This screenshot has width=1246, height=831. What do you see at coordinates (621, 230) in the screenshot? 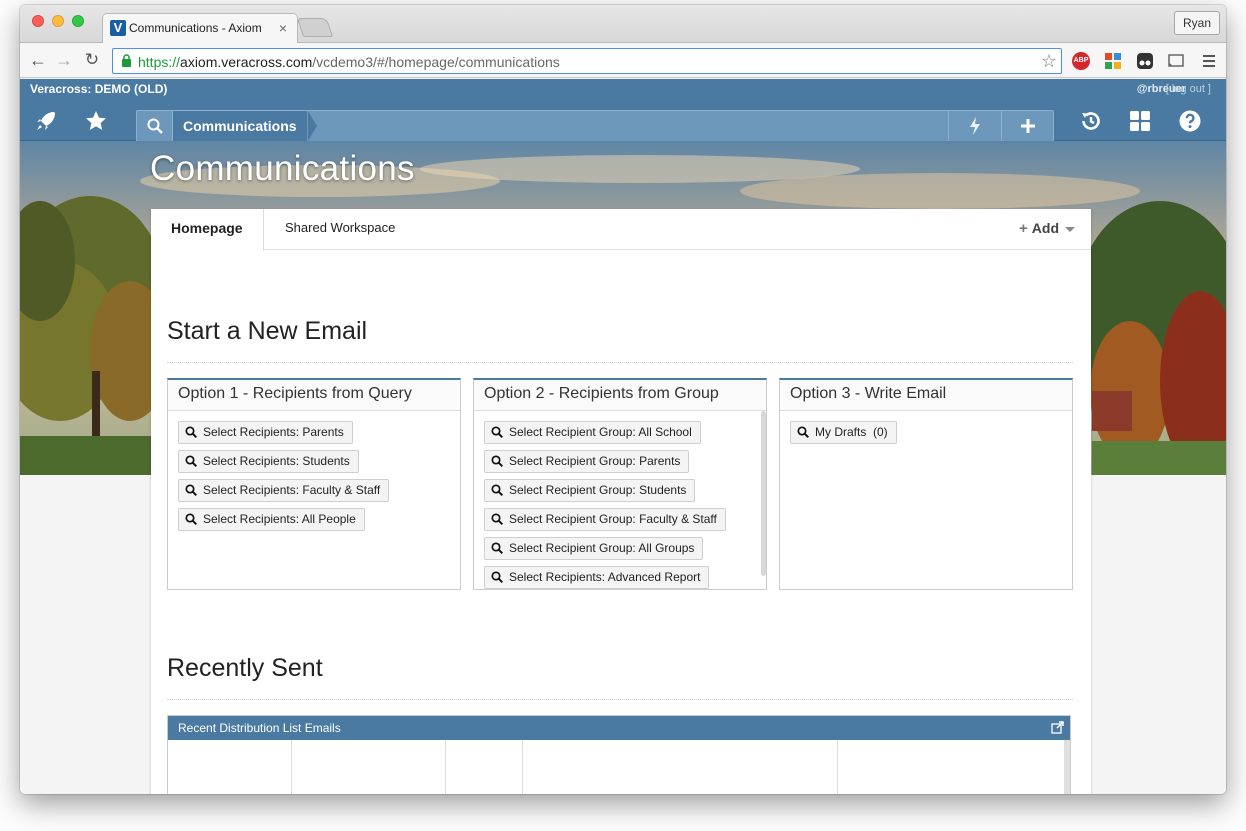
I see `page-tabs: Homepage Shared Workspace + Add` at bounding box center [621, 230].